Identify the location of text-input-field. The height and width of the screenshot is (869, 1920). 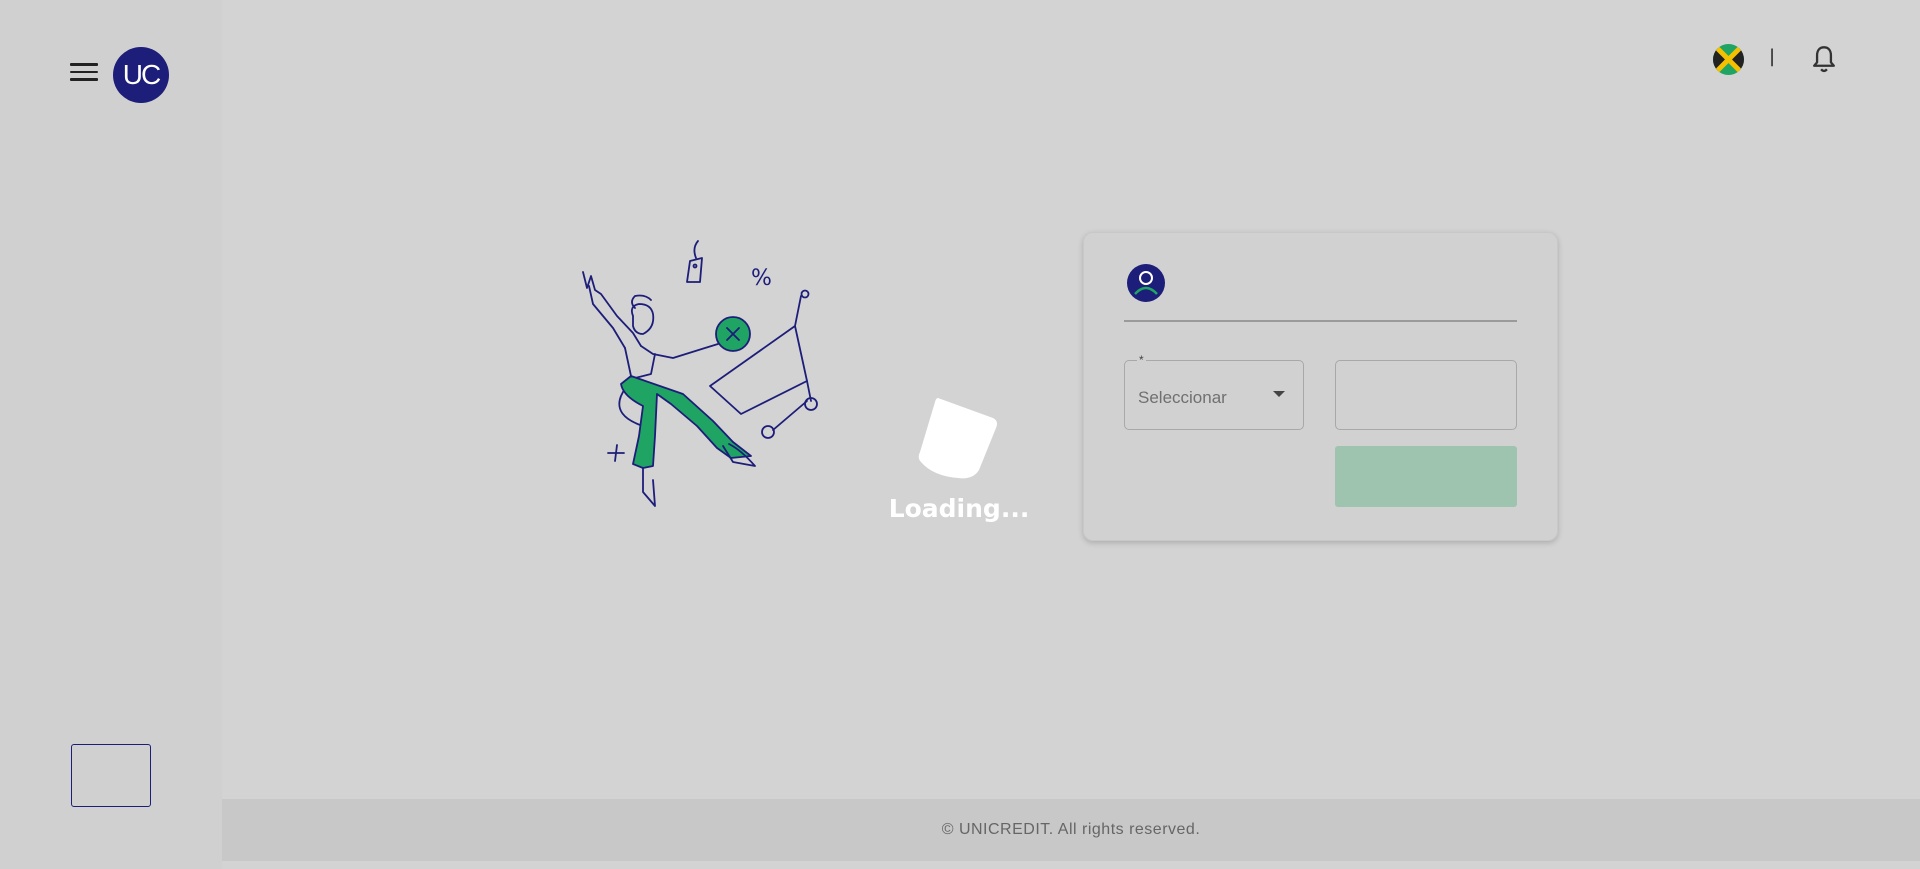
(1426, 395).